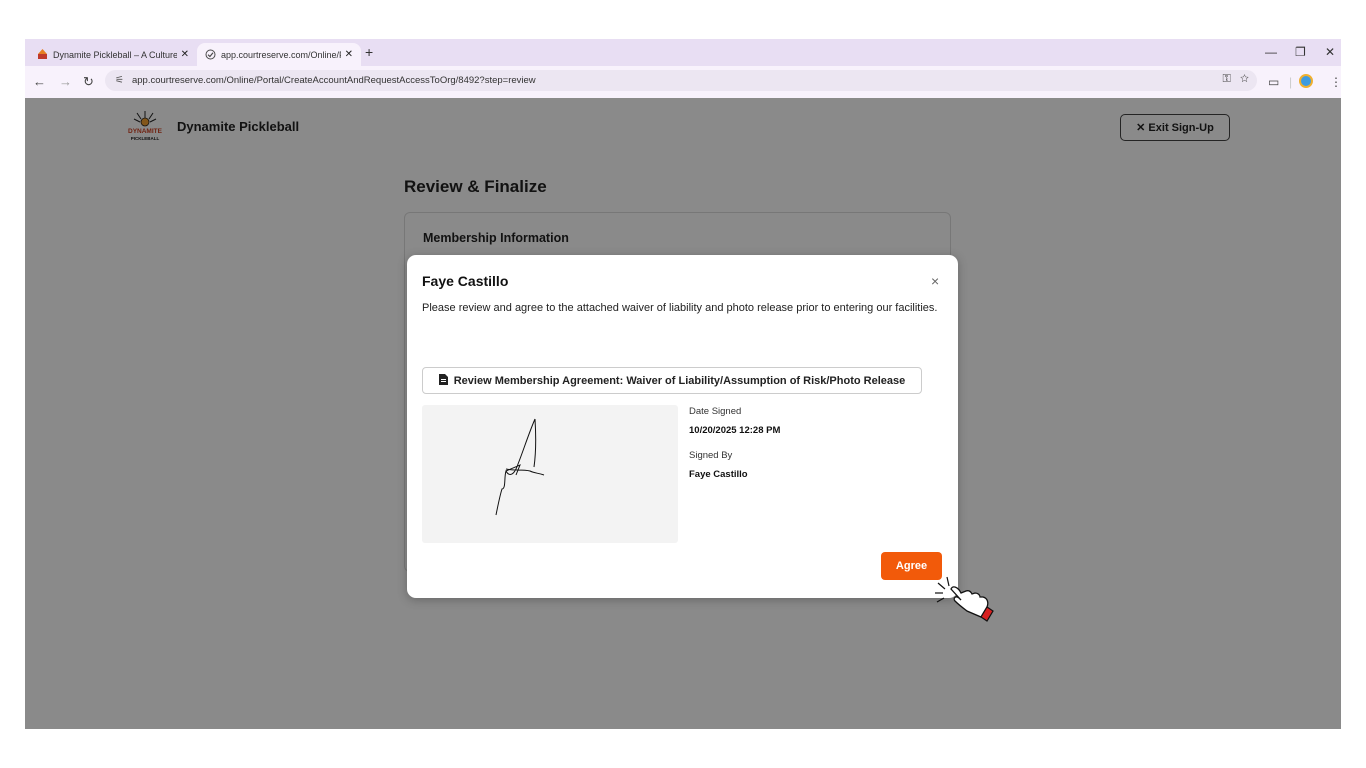  What do you see at coordinates (718, 474) in the screenshot?
I see `signed-by-value: Faye Castillo` at bounding box center [718, 474].